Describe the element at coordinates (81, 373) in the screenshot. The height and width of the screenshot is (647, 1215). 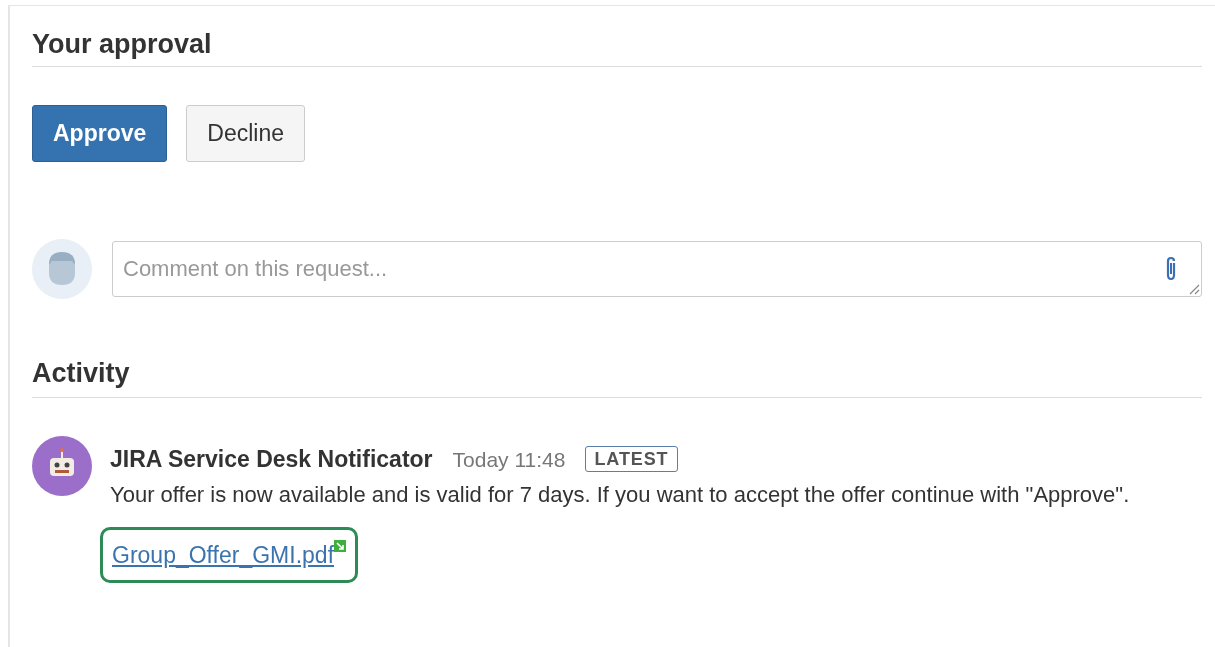
I see `section-heading: Activity` at that location.